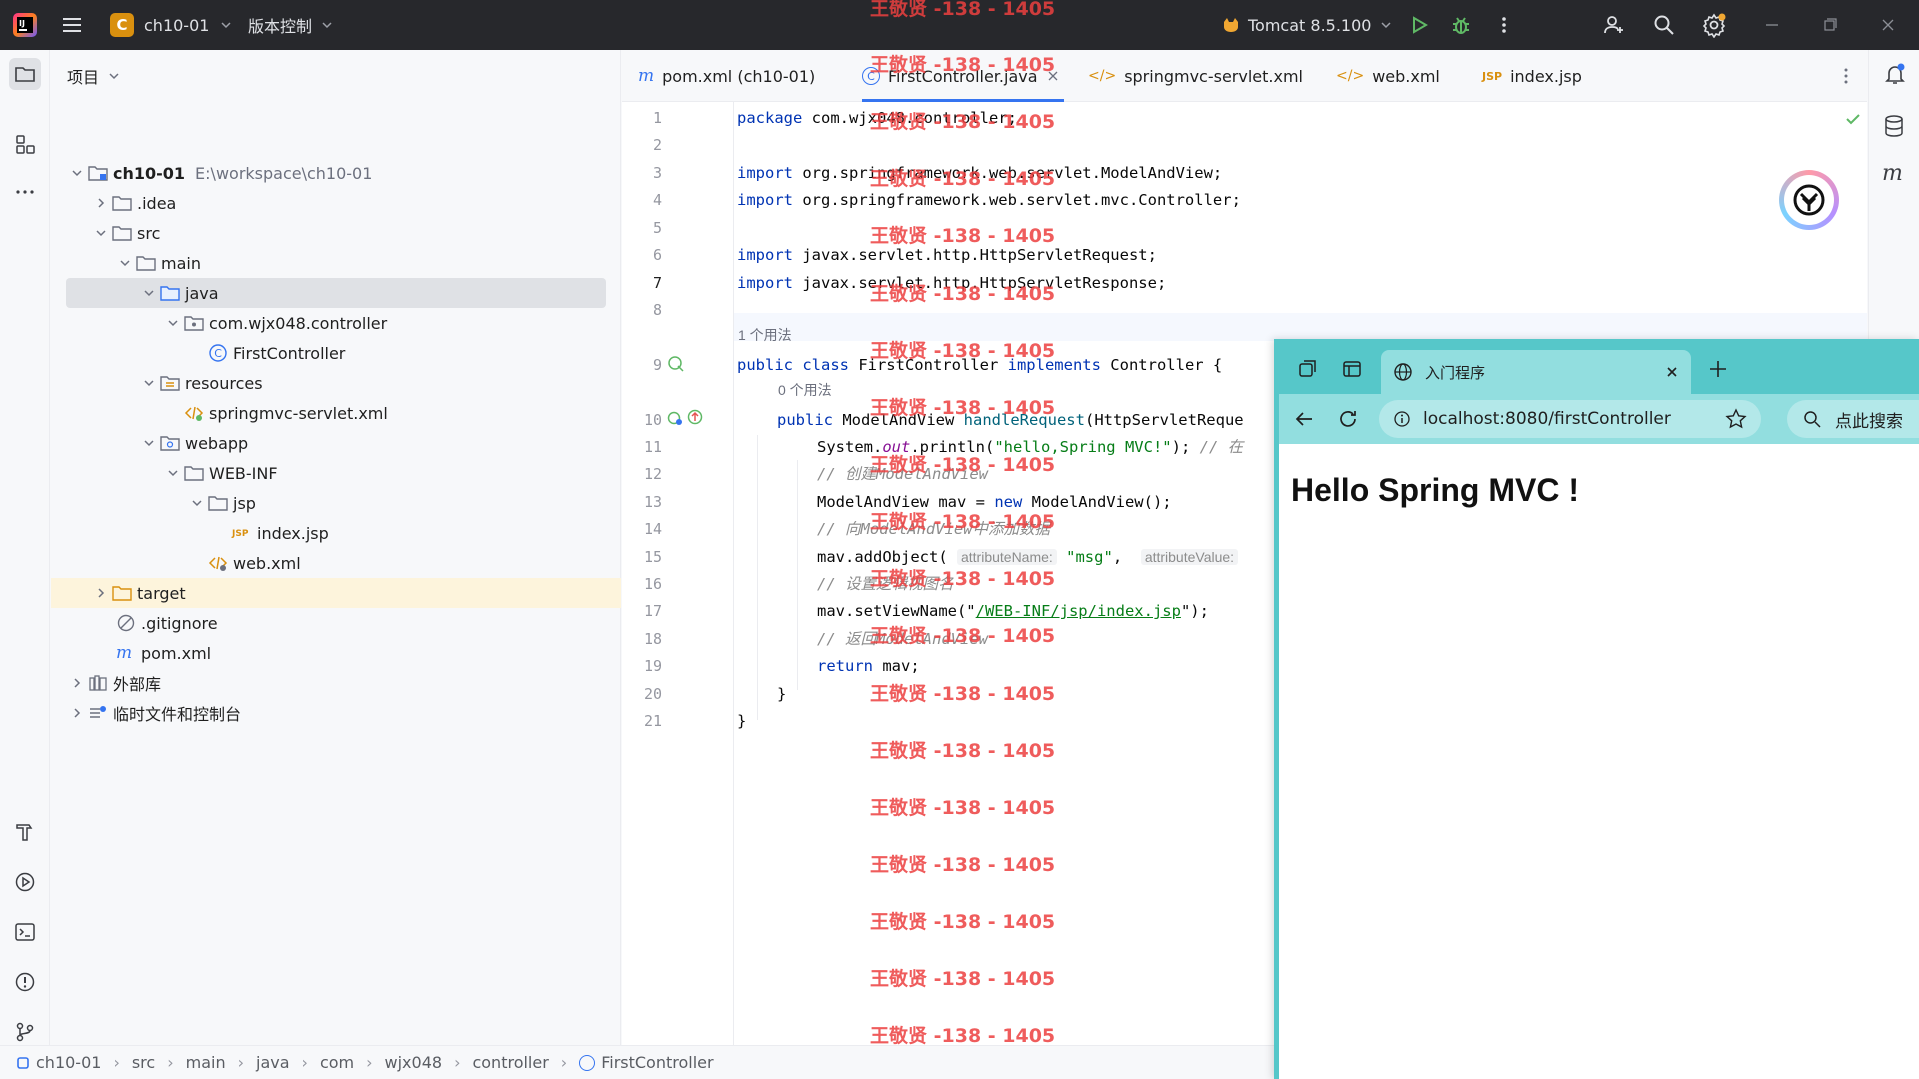 The width and height of the screenshot is (1919, 1079). What do you see at coordinates (1809, 200) in the screenshot?
I see `ai-assistant-icon` at bounding box center [1809, 200].